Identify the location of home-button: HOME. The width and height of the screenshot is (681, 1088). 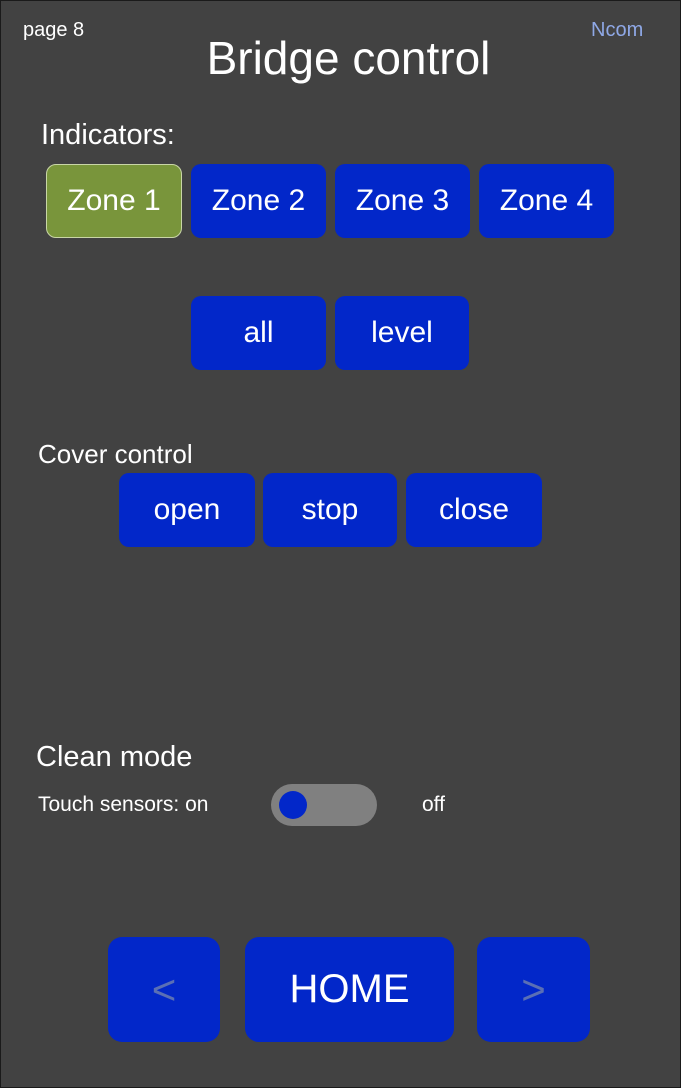
(349, 989).